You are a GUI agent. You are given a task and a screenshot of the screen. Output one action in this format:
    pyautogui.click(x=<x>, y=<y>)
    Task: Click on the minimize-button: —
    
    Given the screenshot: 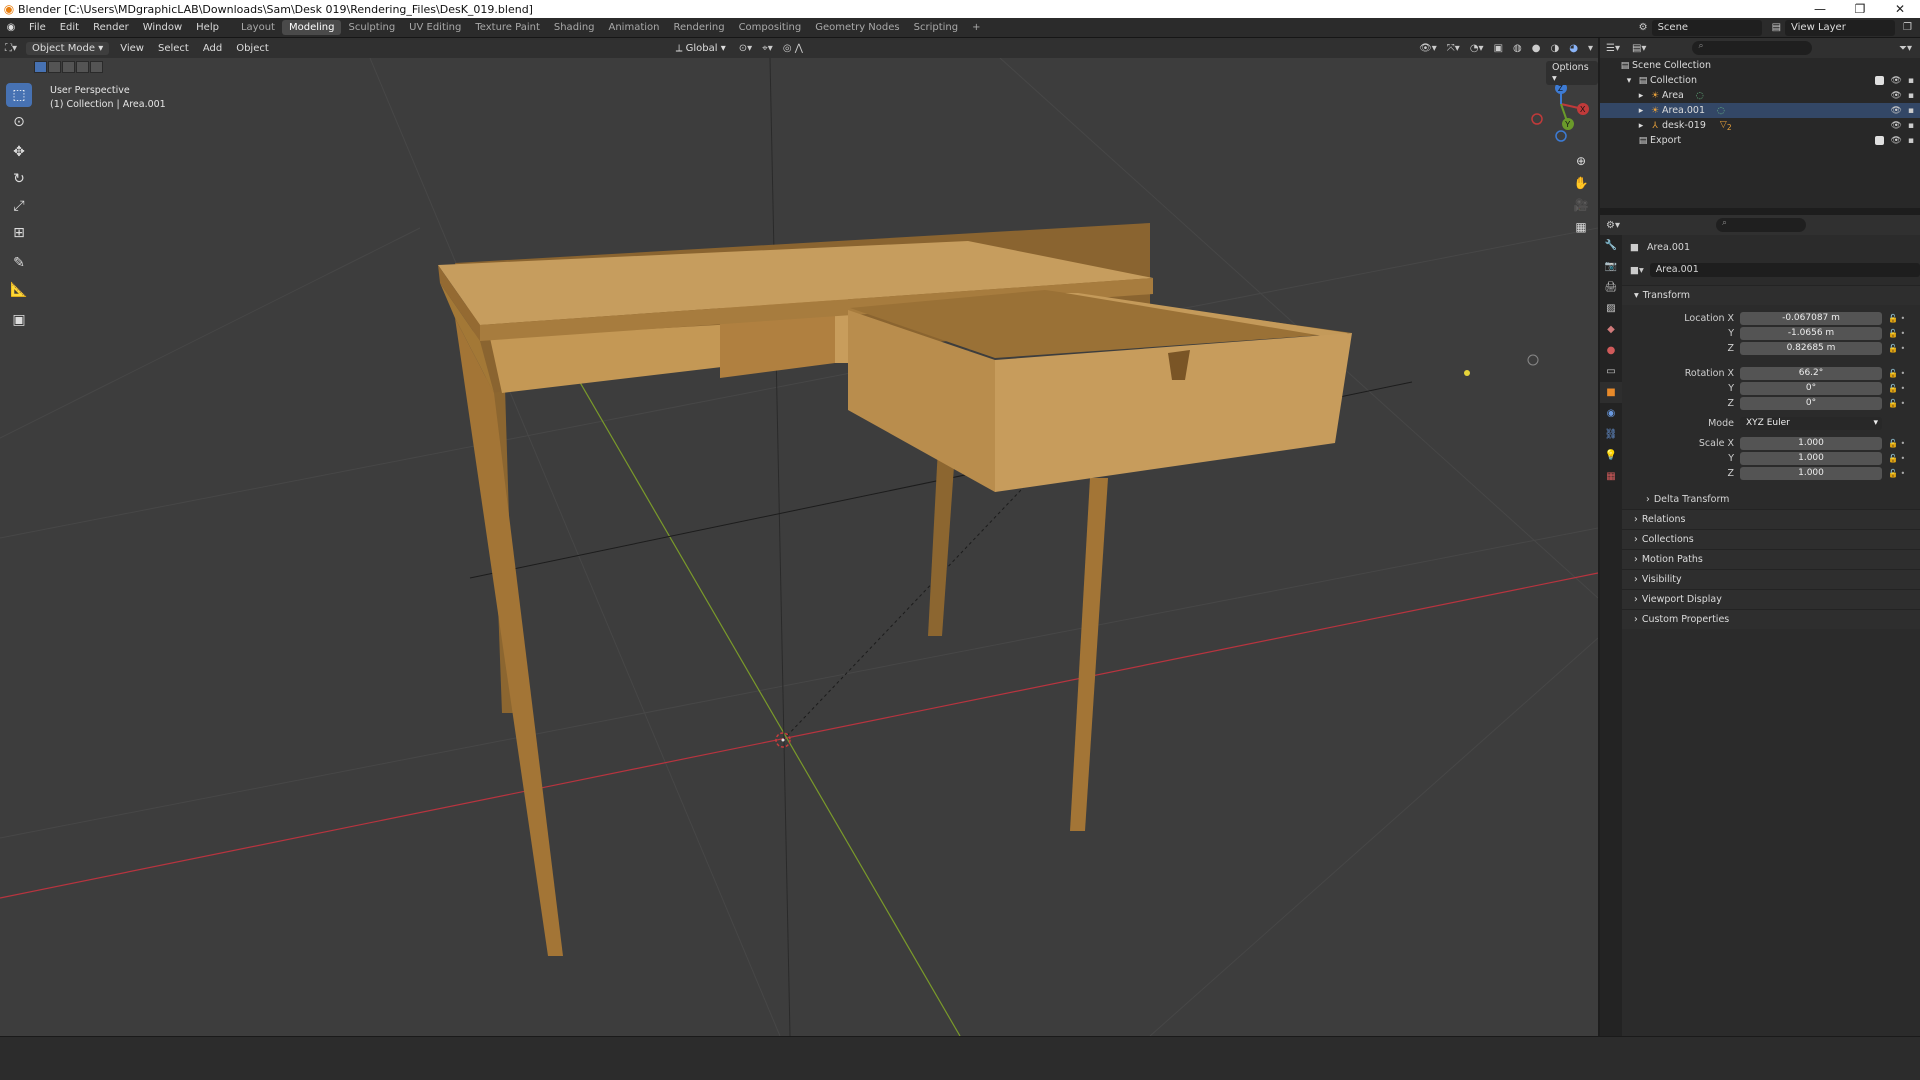 What is the action you would take?
    pyautogui.click(x=1820, y=9)
    